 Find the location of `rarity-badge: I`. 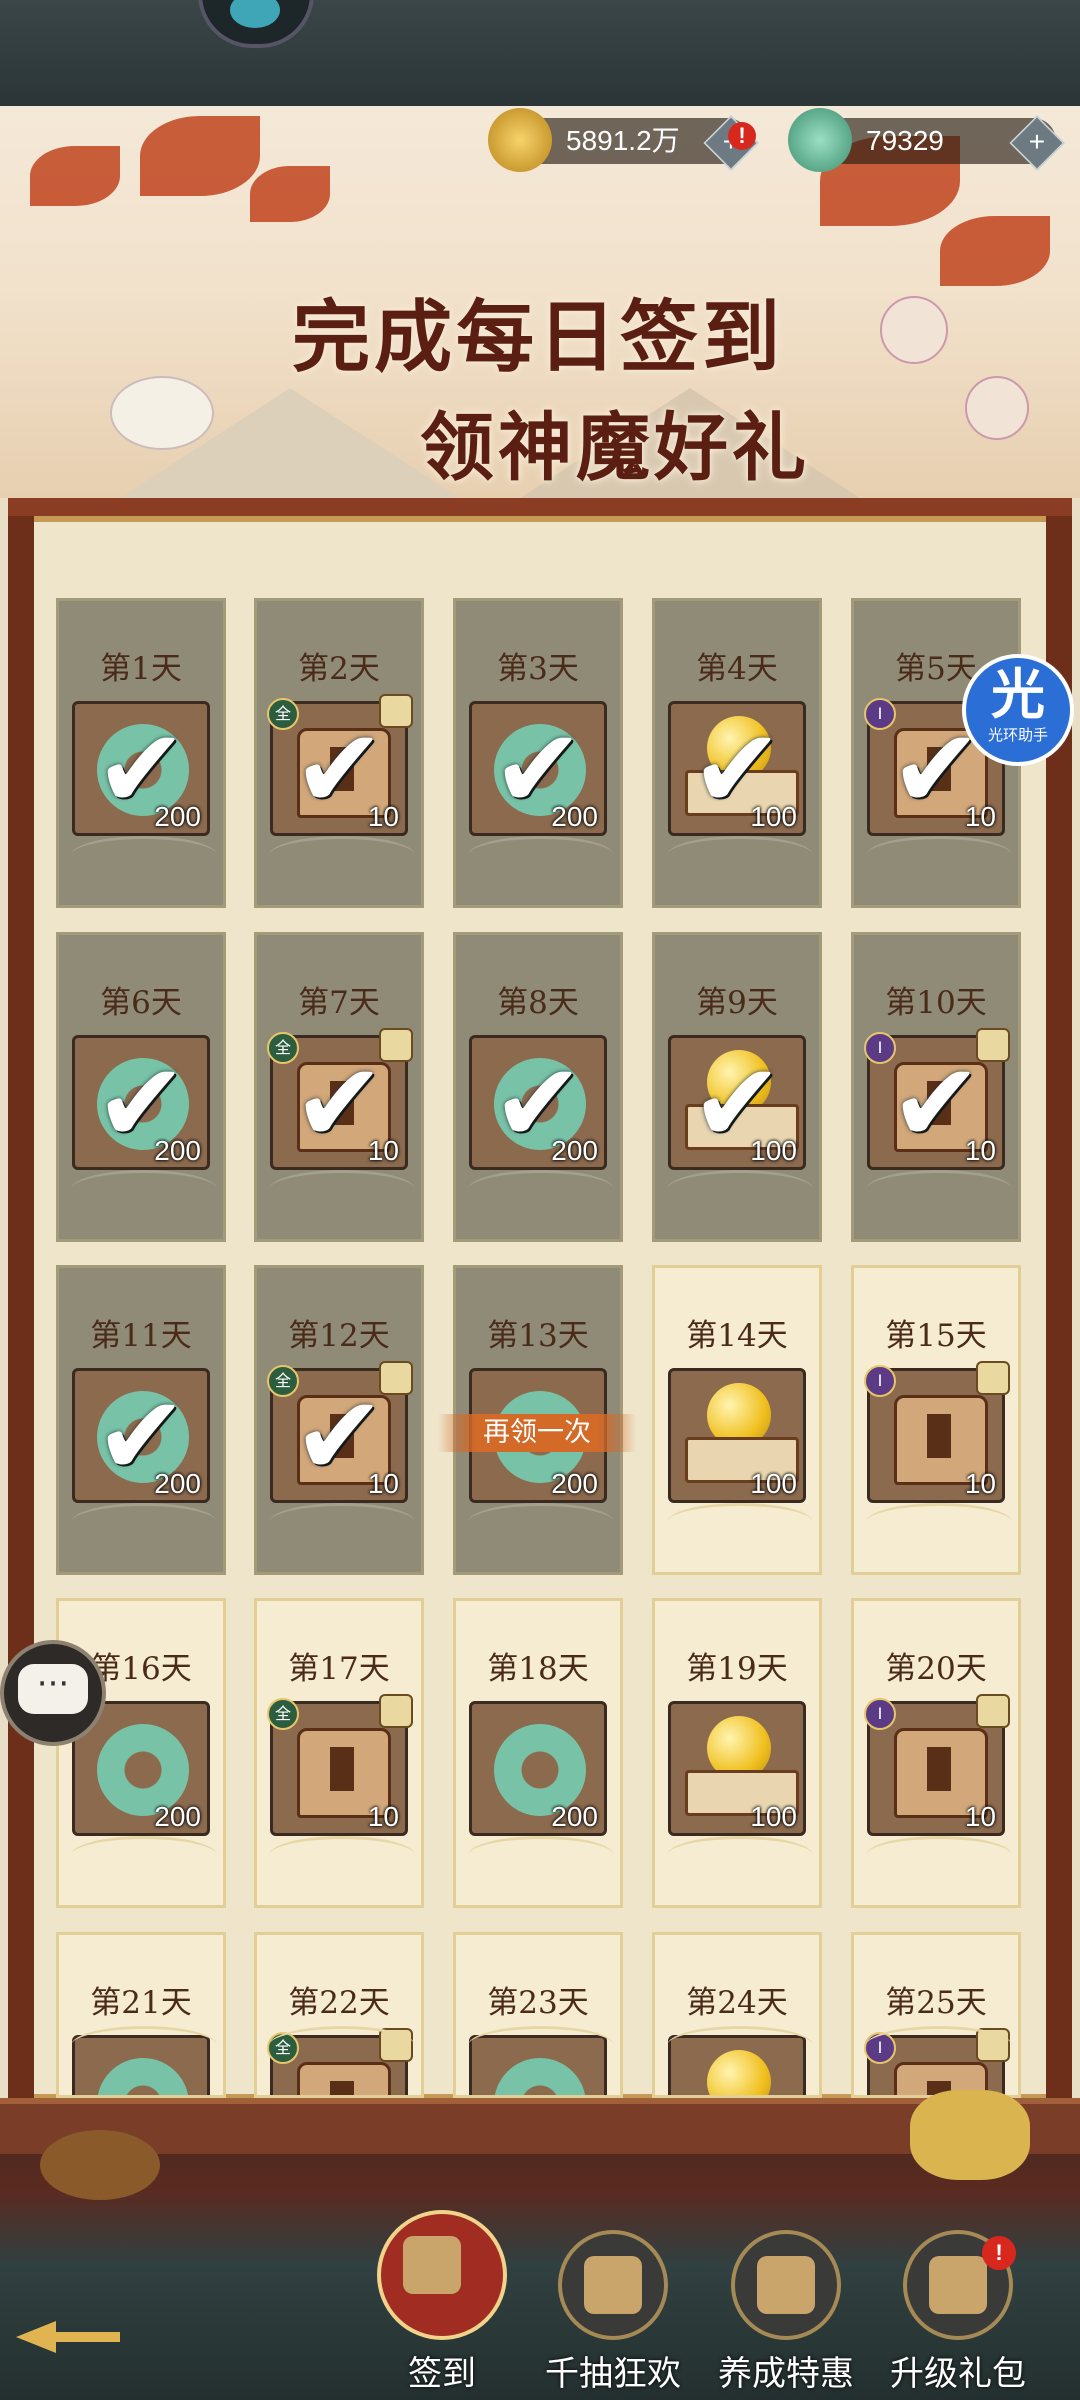

rarity-badge: I is located at coordinates (880, 1714).